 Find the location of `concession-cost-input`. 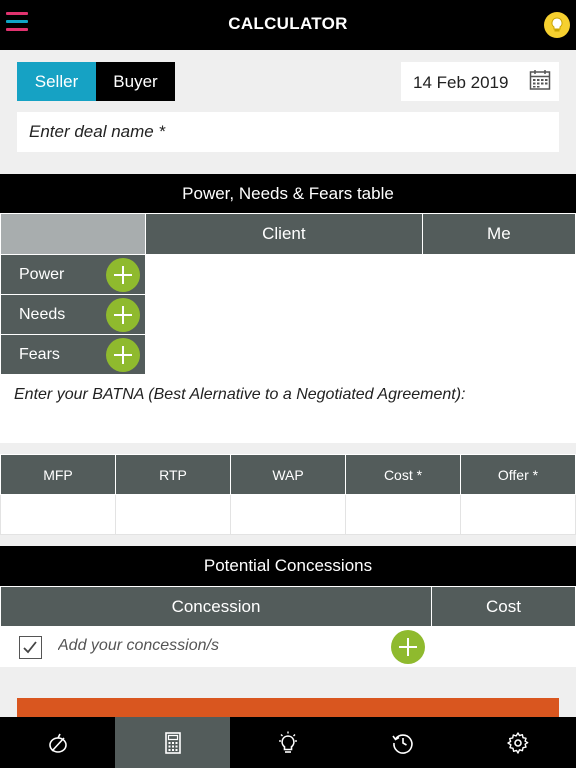

concession-cost-input is located at coordinates (503, 646).